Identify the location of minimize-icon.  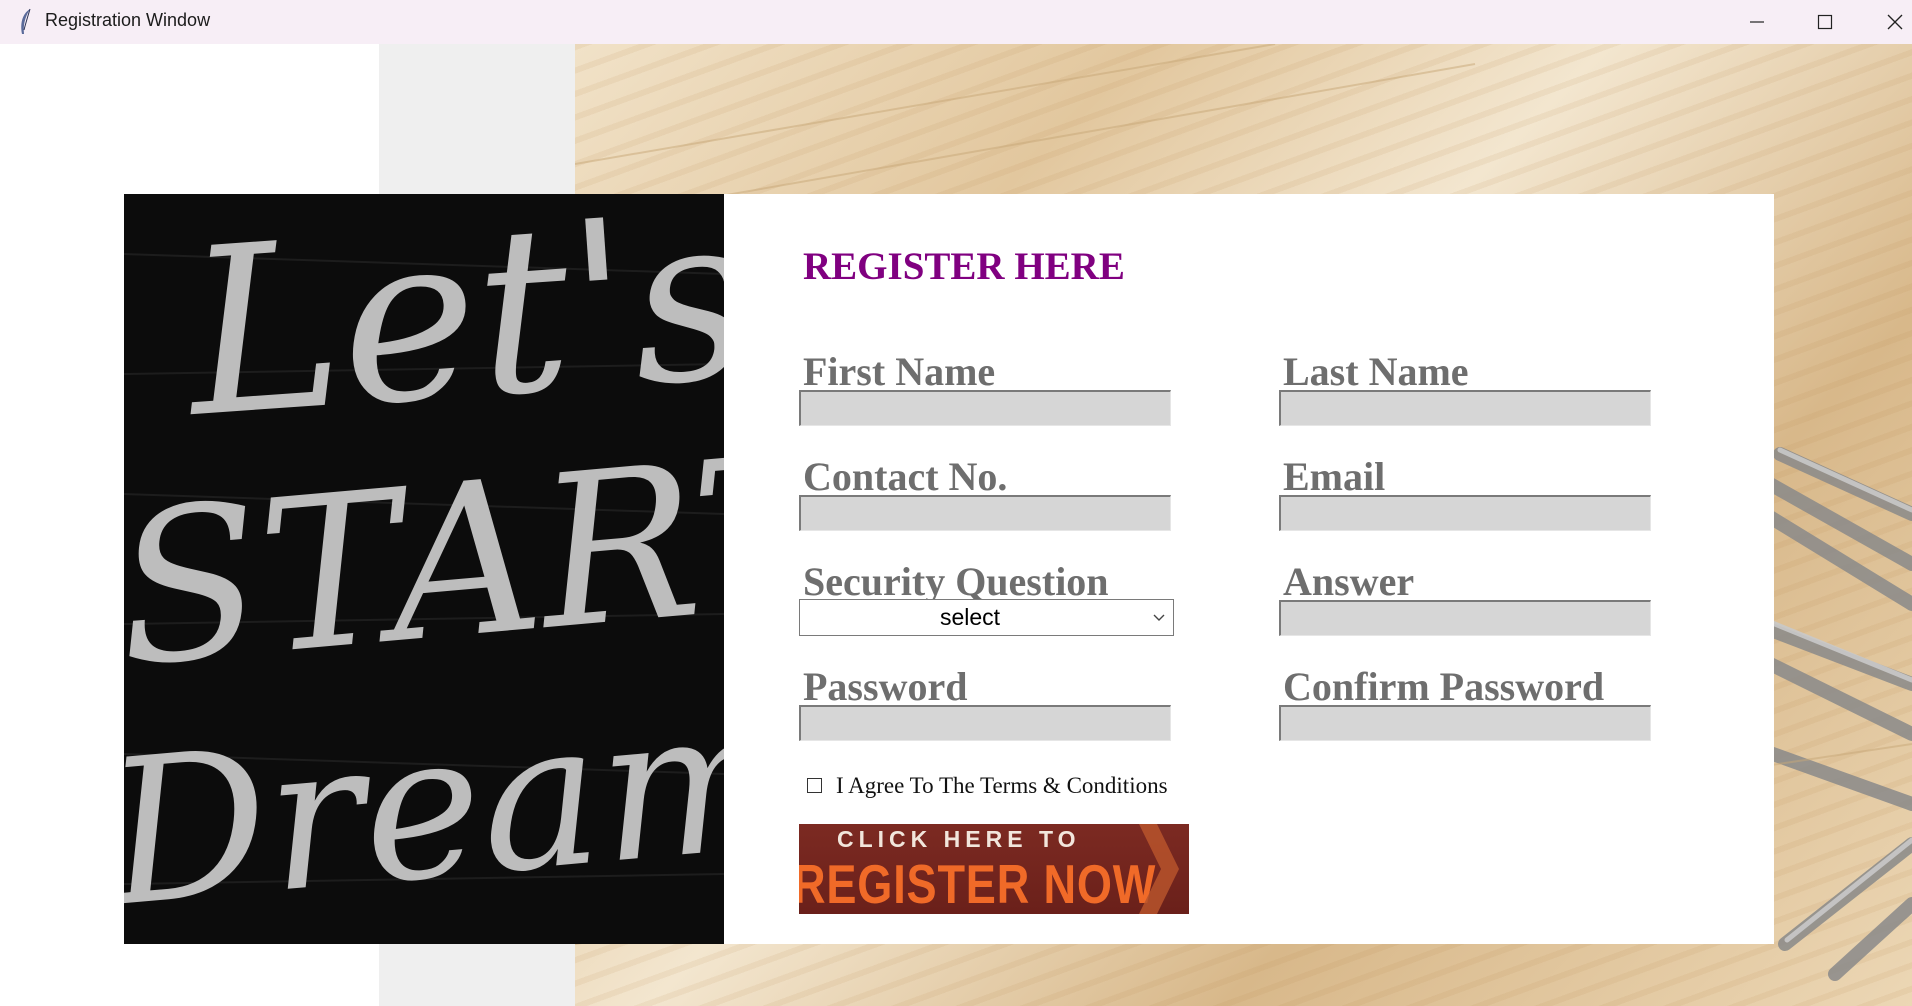
(1757, 22).